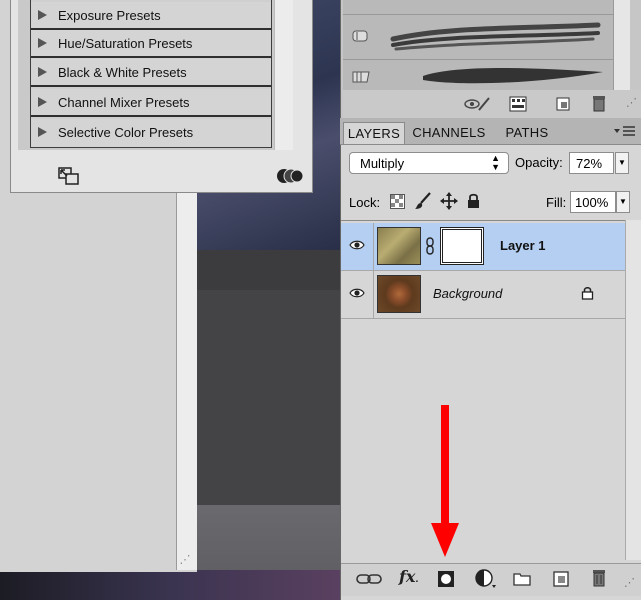 This screenshot has height=600, width=641. I want to click on preset-black-white: Black & White Presets, so click(151, 73).